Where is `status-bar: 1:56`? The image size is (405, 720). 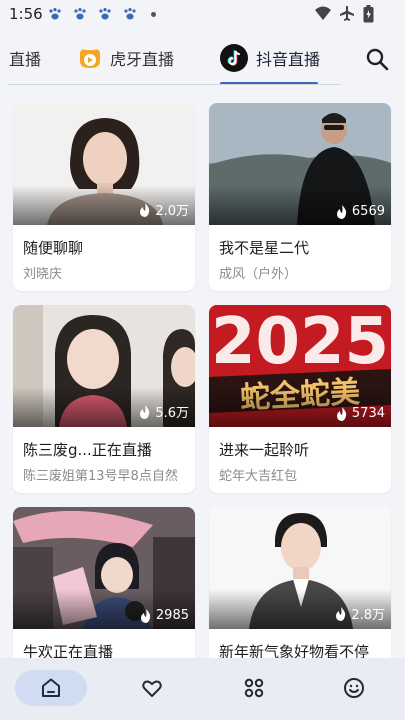 status-bar: 1:56 is located at coordinates (202, 15).